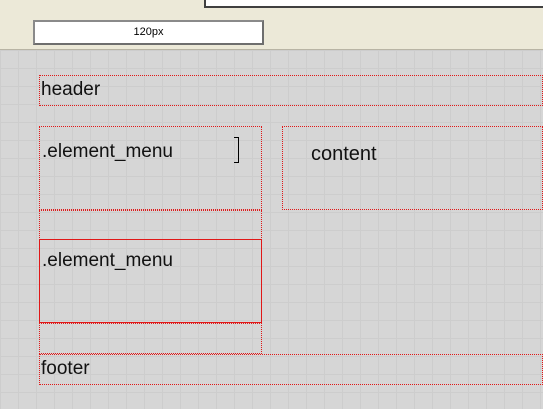 Image resolution: width=543 pixels, height=409 pixels. What do you see at coordinates (150, 168) in the screenshot?
I see `element-menu-div-1: .element_menu` at bounding box center [150, 168].